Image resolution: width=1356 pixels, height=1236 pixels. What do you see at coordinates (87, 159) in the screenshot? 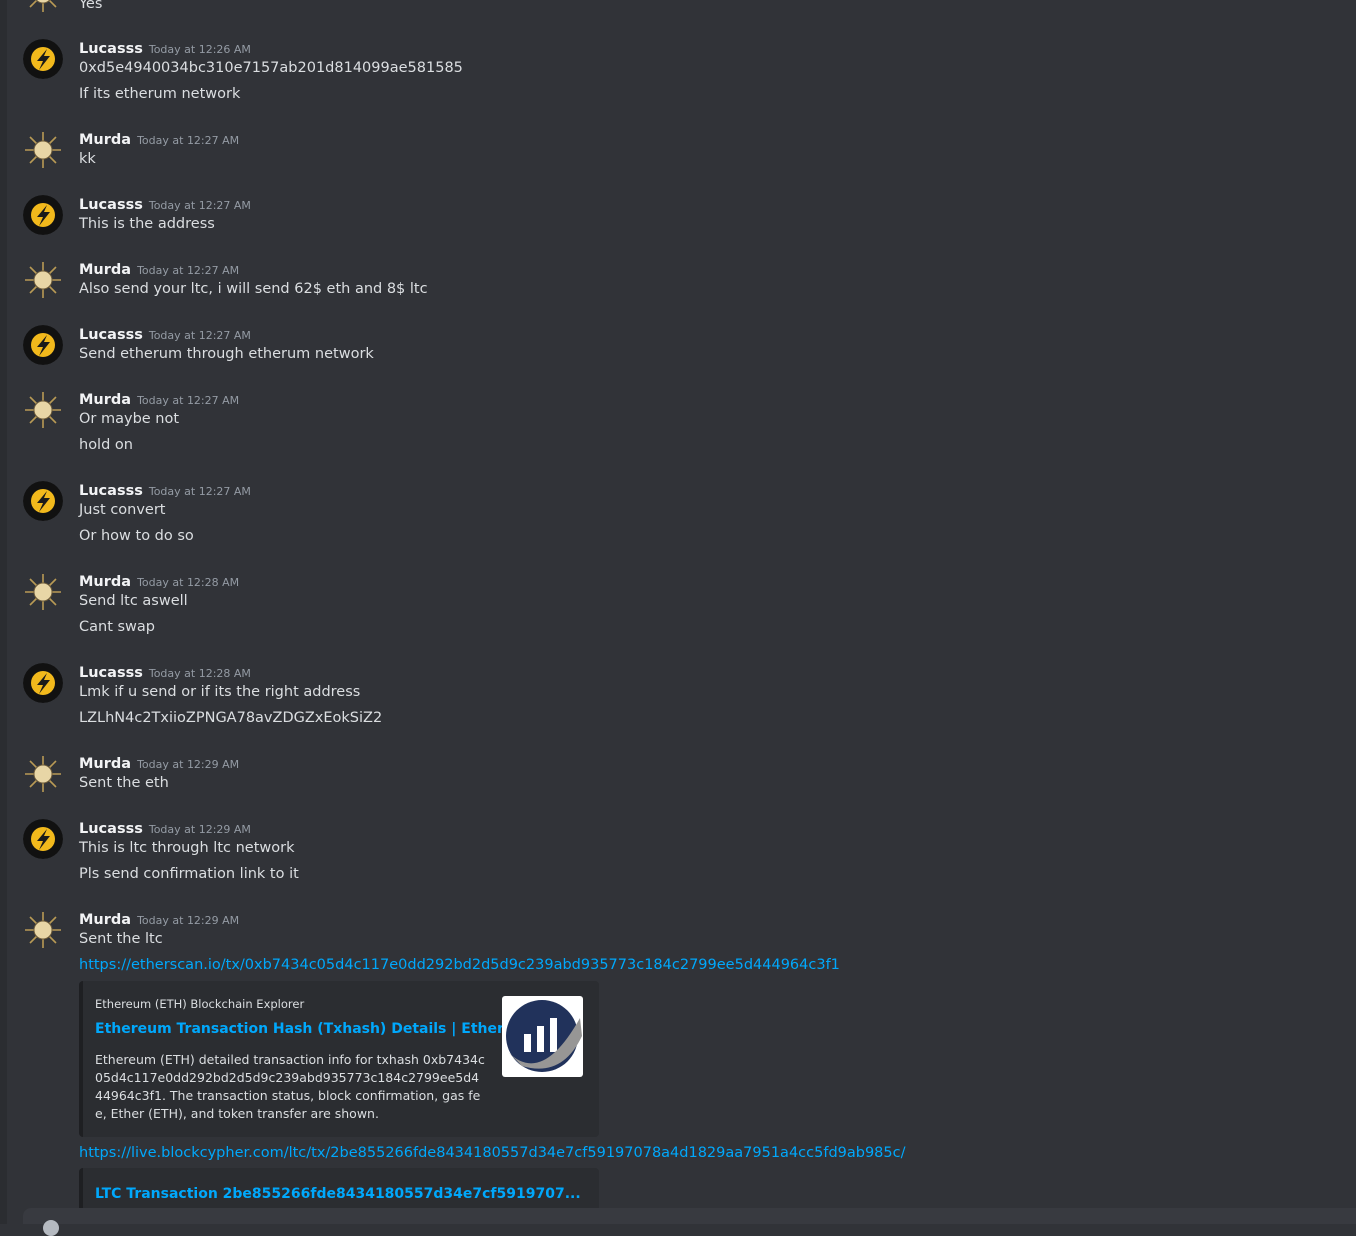
I see `message-text: kk` at bounding box center [87, 159].